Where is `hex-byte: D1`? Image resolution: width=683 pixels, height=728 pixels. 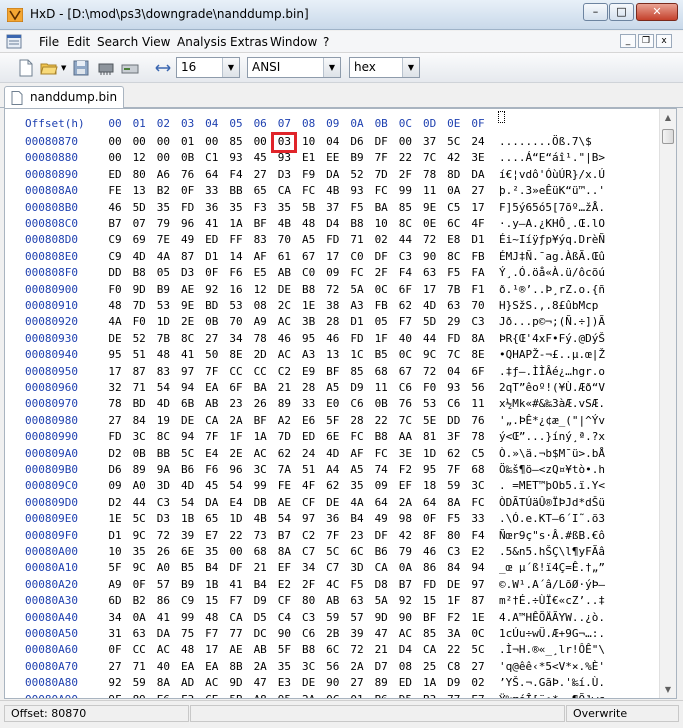
hex-byte: D1 is located at coordinates (212, 256).